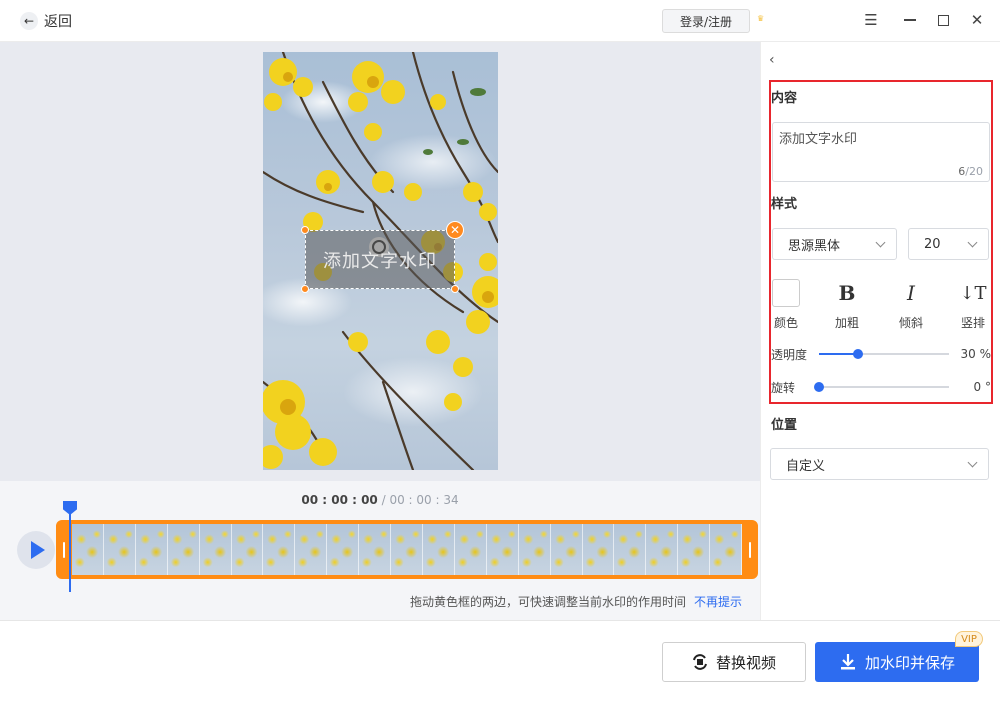  Describe the element at coordinates (500, 21) in the screenshot. I see `title-bar: ← 返回 登录/注册 ♛ ☰ ✕` at that location.